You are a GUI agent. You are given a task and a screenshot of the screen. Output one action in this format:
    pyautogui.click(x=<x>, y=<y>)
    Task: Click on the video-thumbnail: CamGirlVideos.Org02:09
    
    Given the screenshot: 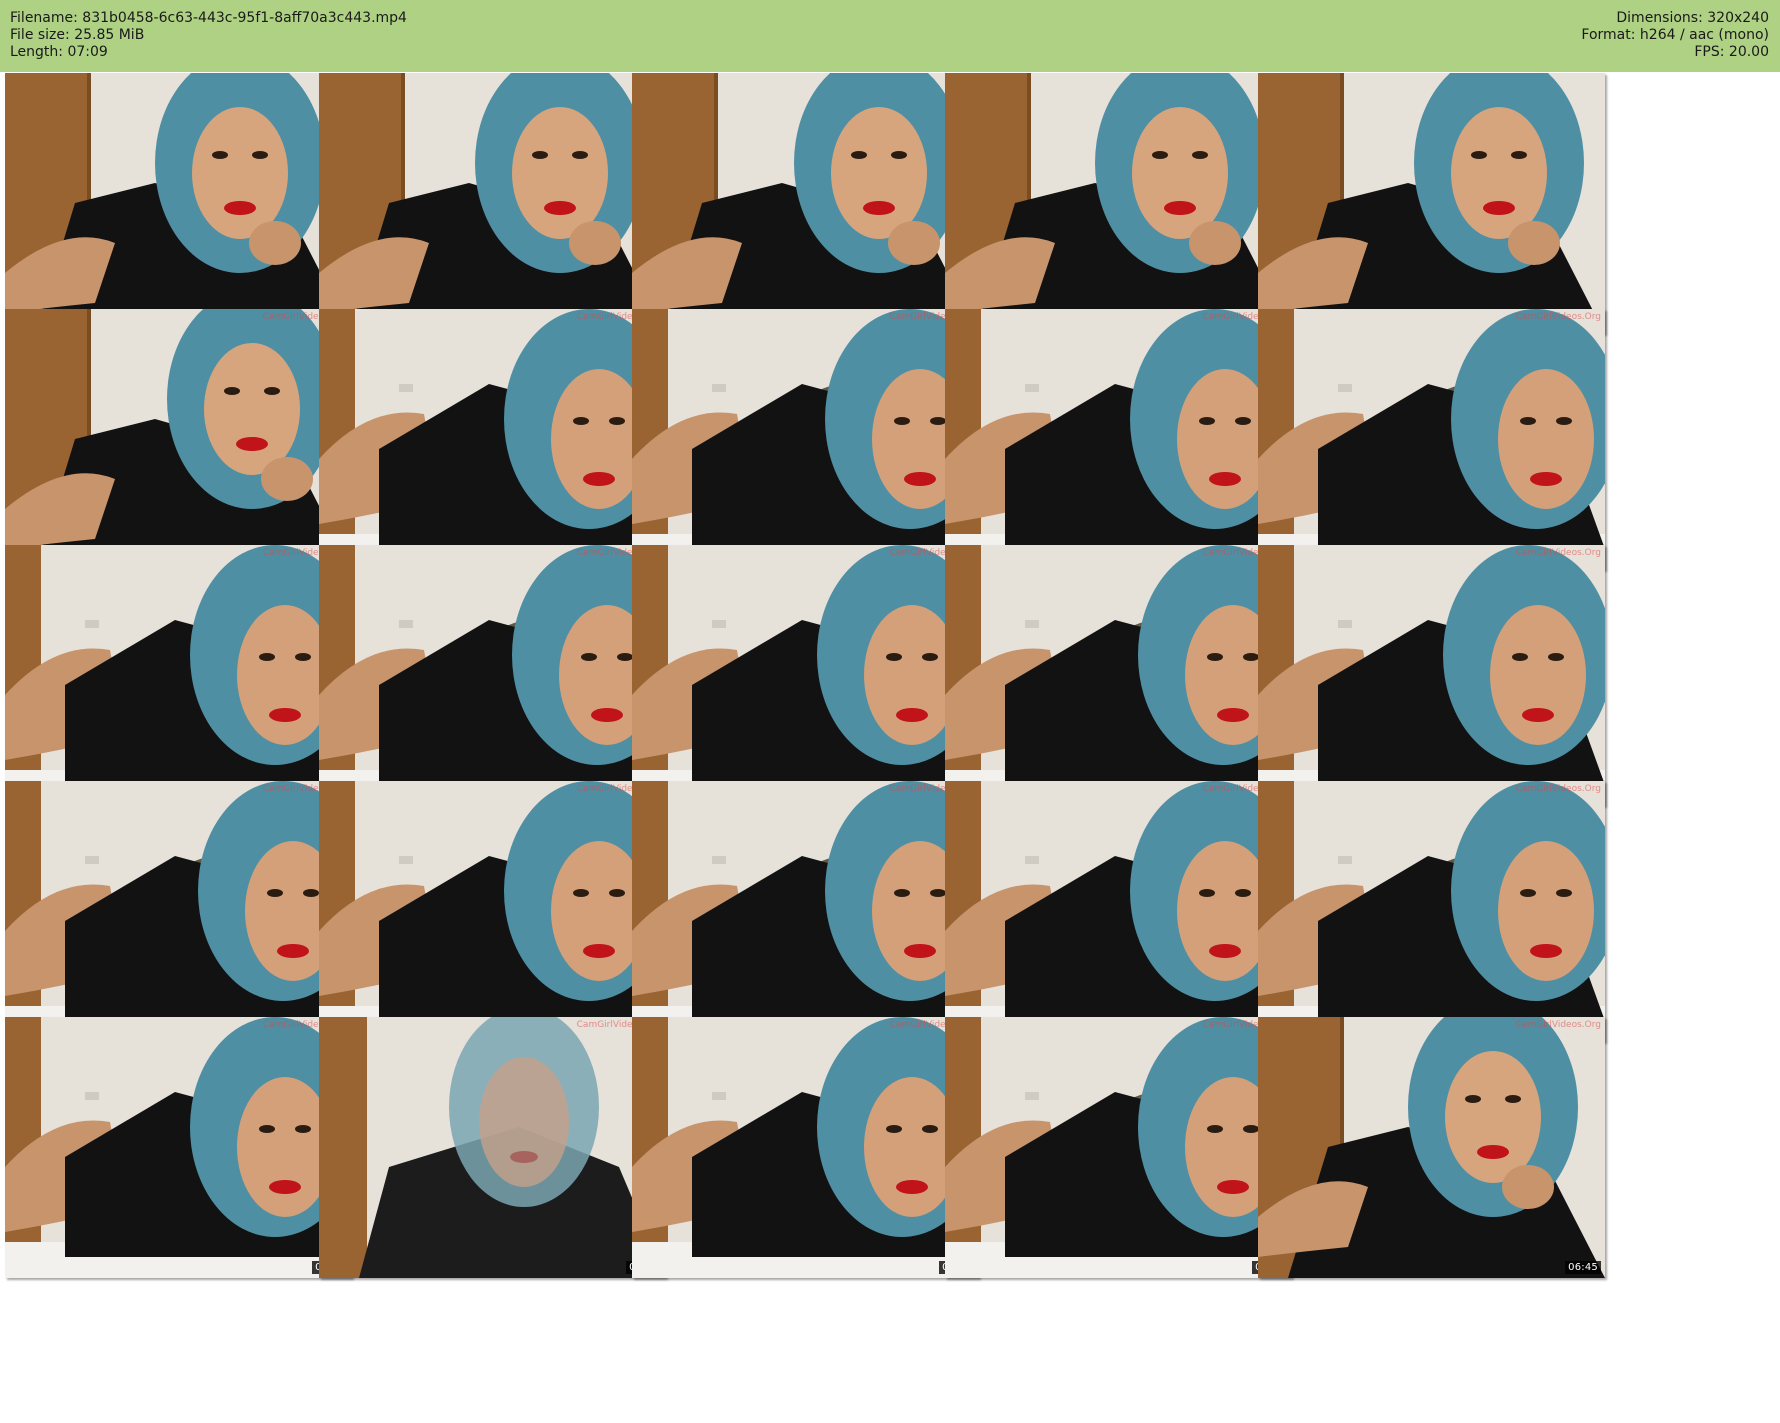 What is the action you would take?
    pyautogui.click(x=805, y=439)
    